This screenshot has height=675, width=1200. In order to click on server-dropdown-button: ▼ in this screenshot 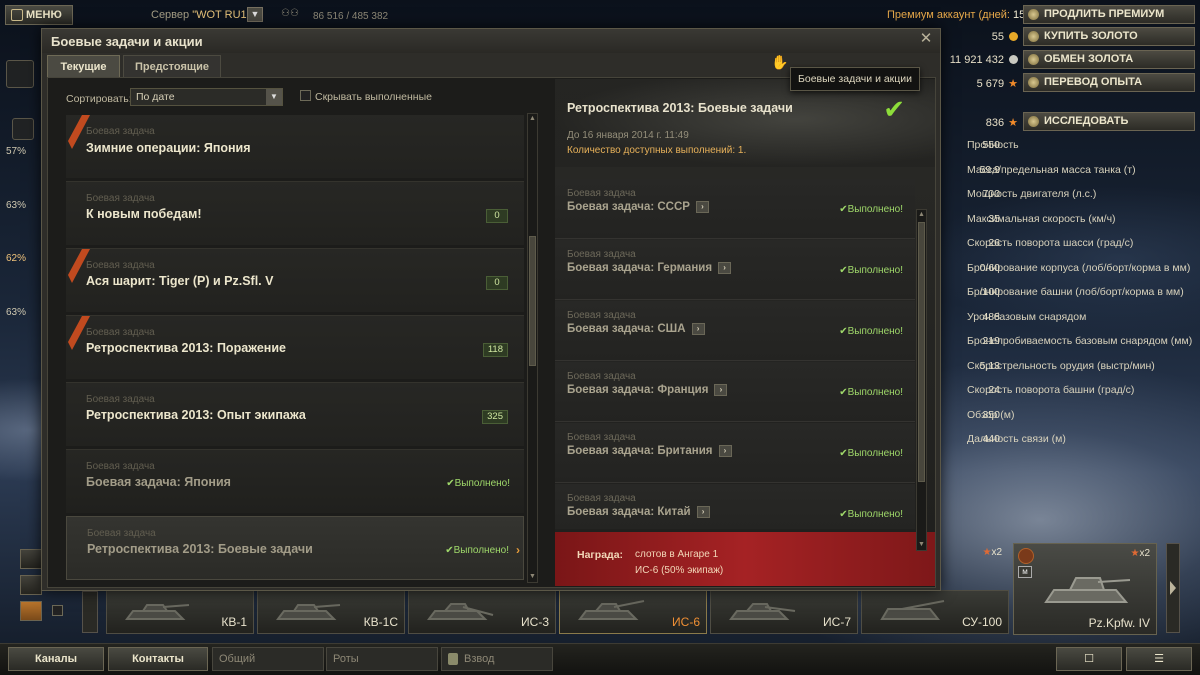, I will do `click(255, 14)`.